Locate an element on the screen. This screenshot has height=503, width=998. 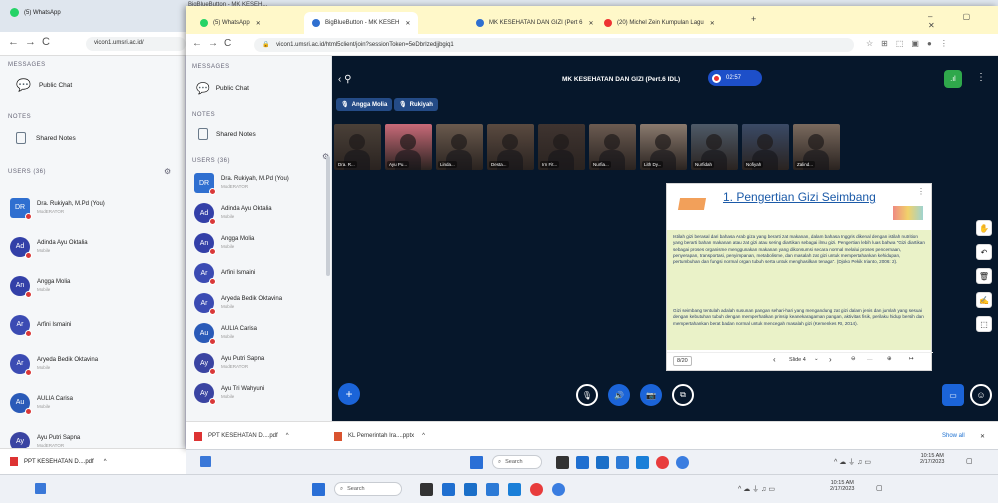
undo-icon: ↶ is located at coordinates (984, 252).